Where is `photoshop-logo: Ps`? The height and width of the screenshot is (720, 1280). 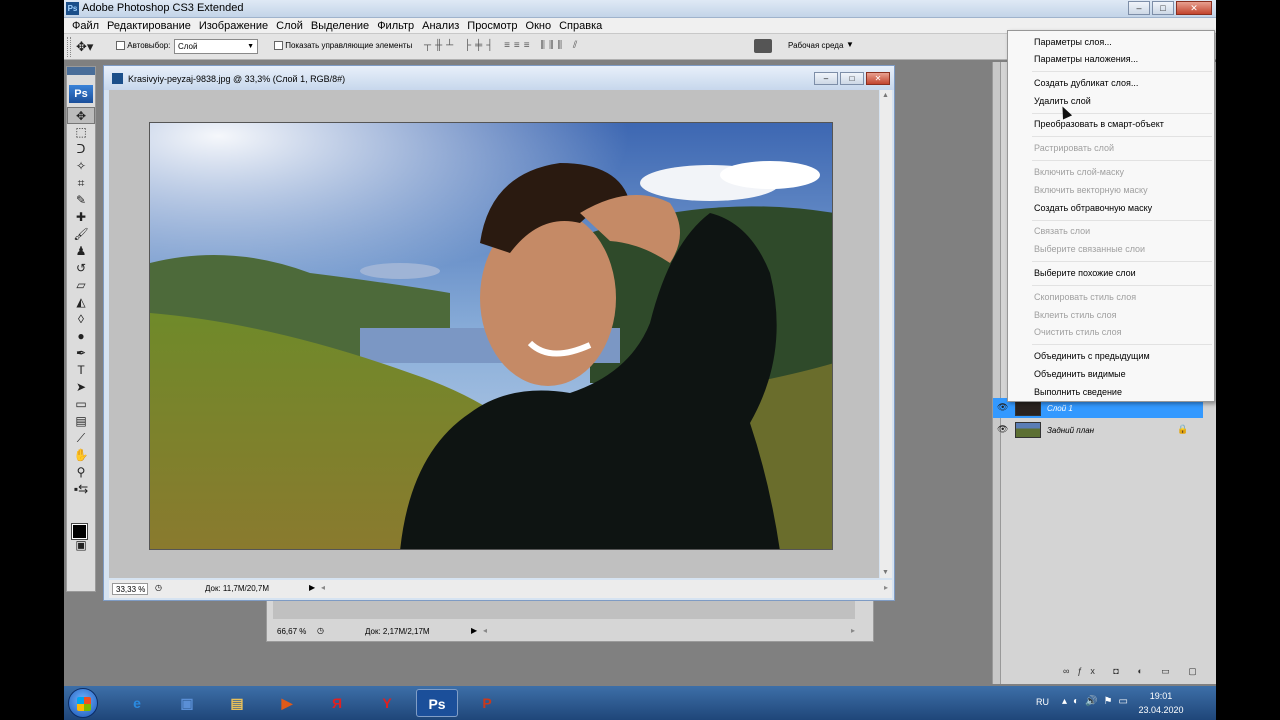
photoshop-logo: Ps is located at coordinates (81, 94).